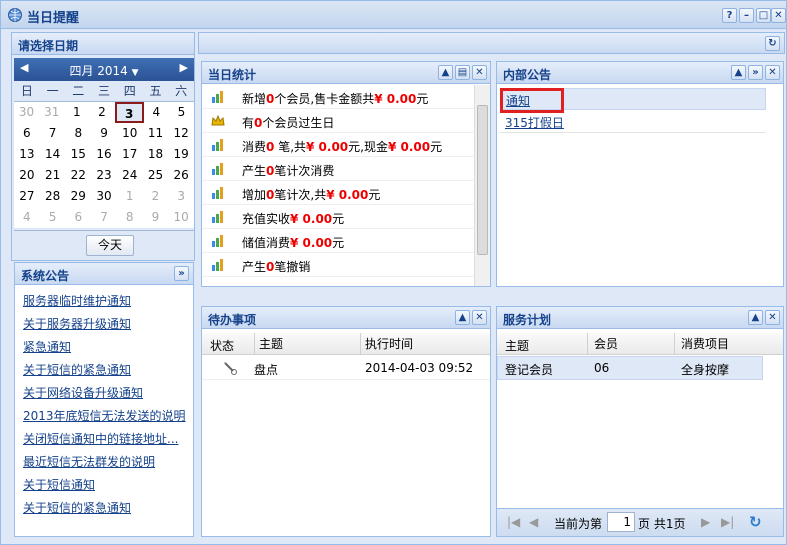  Describe the element at coordinates (633, 122) in the screenshot. I see `internal-notice-row: 315打假日` at that location.